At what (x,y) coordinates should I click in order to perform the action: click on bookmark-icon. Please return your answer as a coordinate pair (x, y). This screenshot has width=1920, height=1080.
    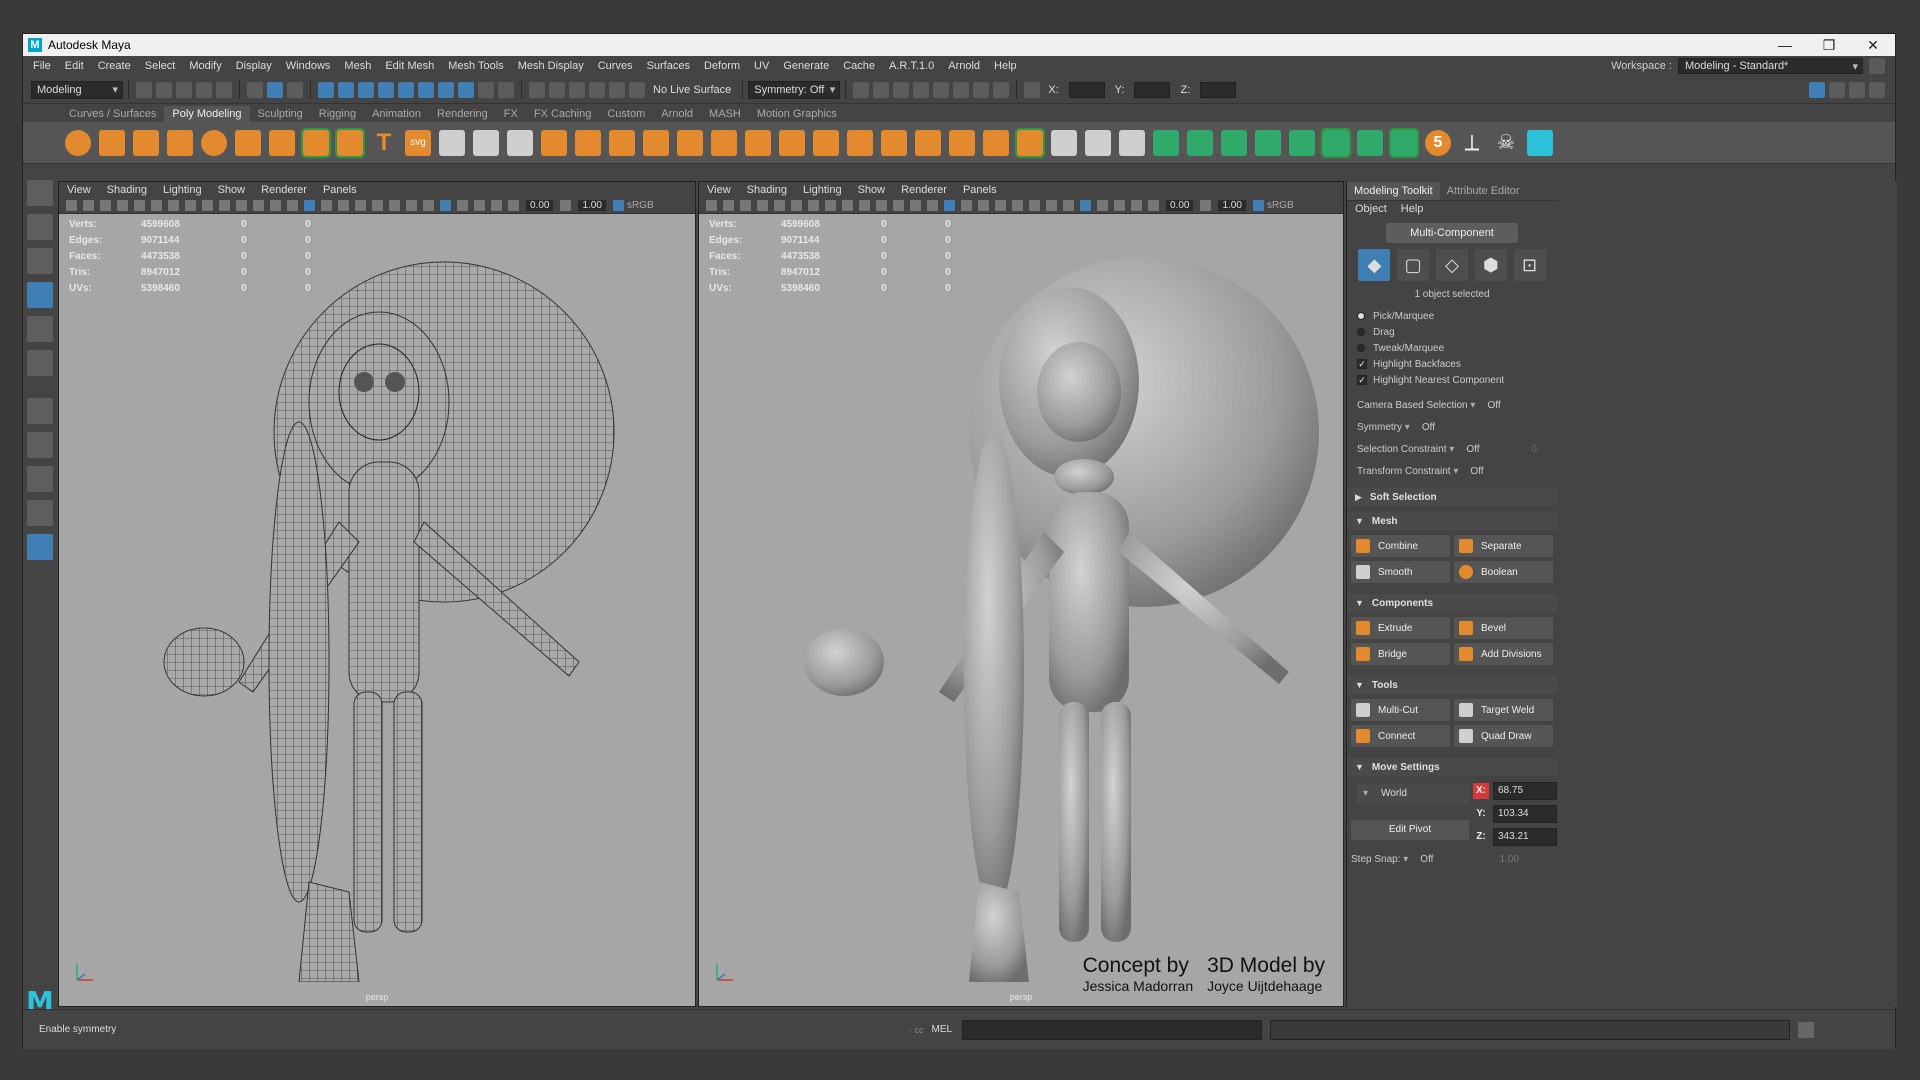
    Looking at the image, I should click on (745, 205).